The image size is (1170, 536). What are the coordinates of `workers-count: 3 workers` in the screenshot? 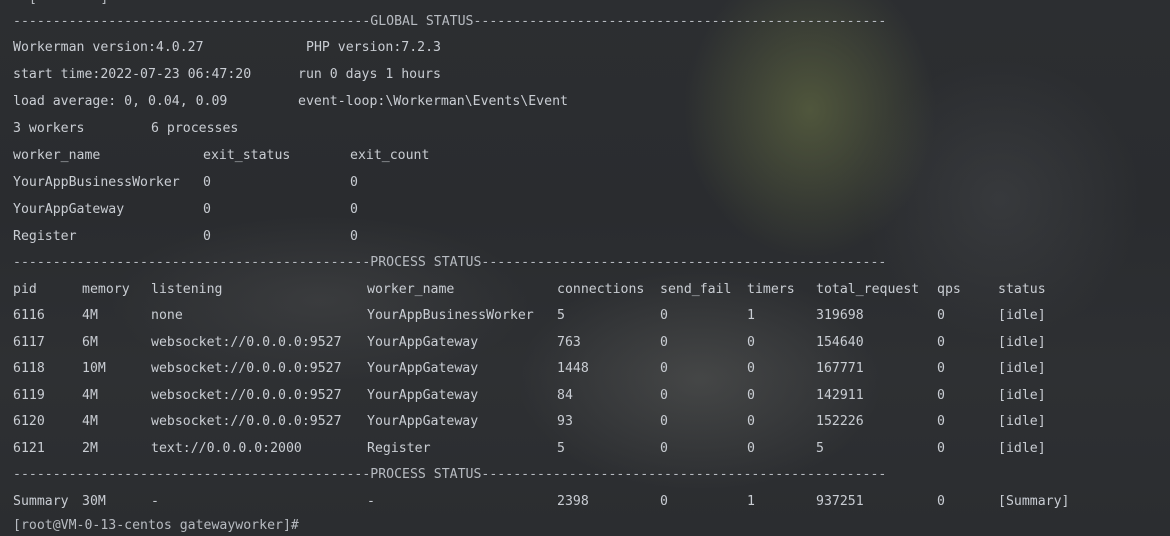 It's located at (49, 128).